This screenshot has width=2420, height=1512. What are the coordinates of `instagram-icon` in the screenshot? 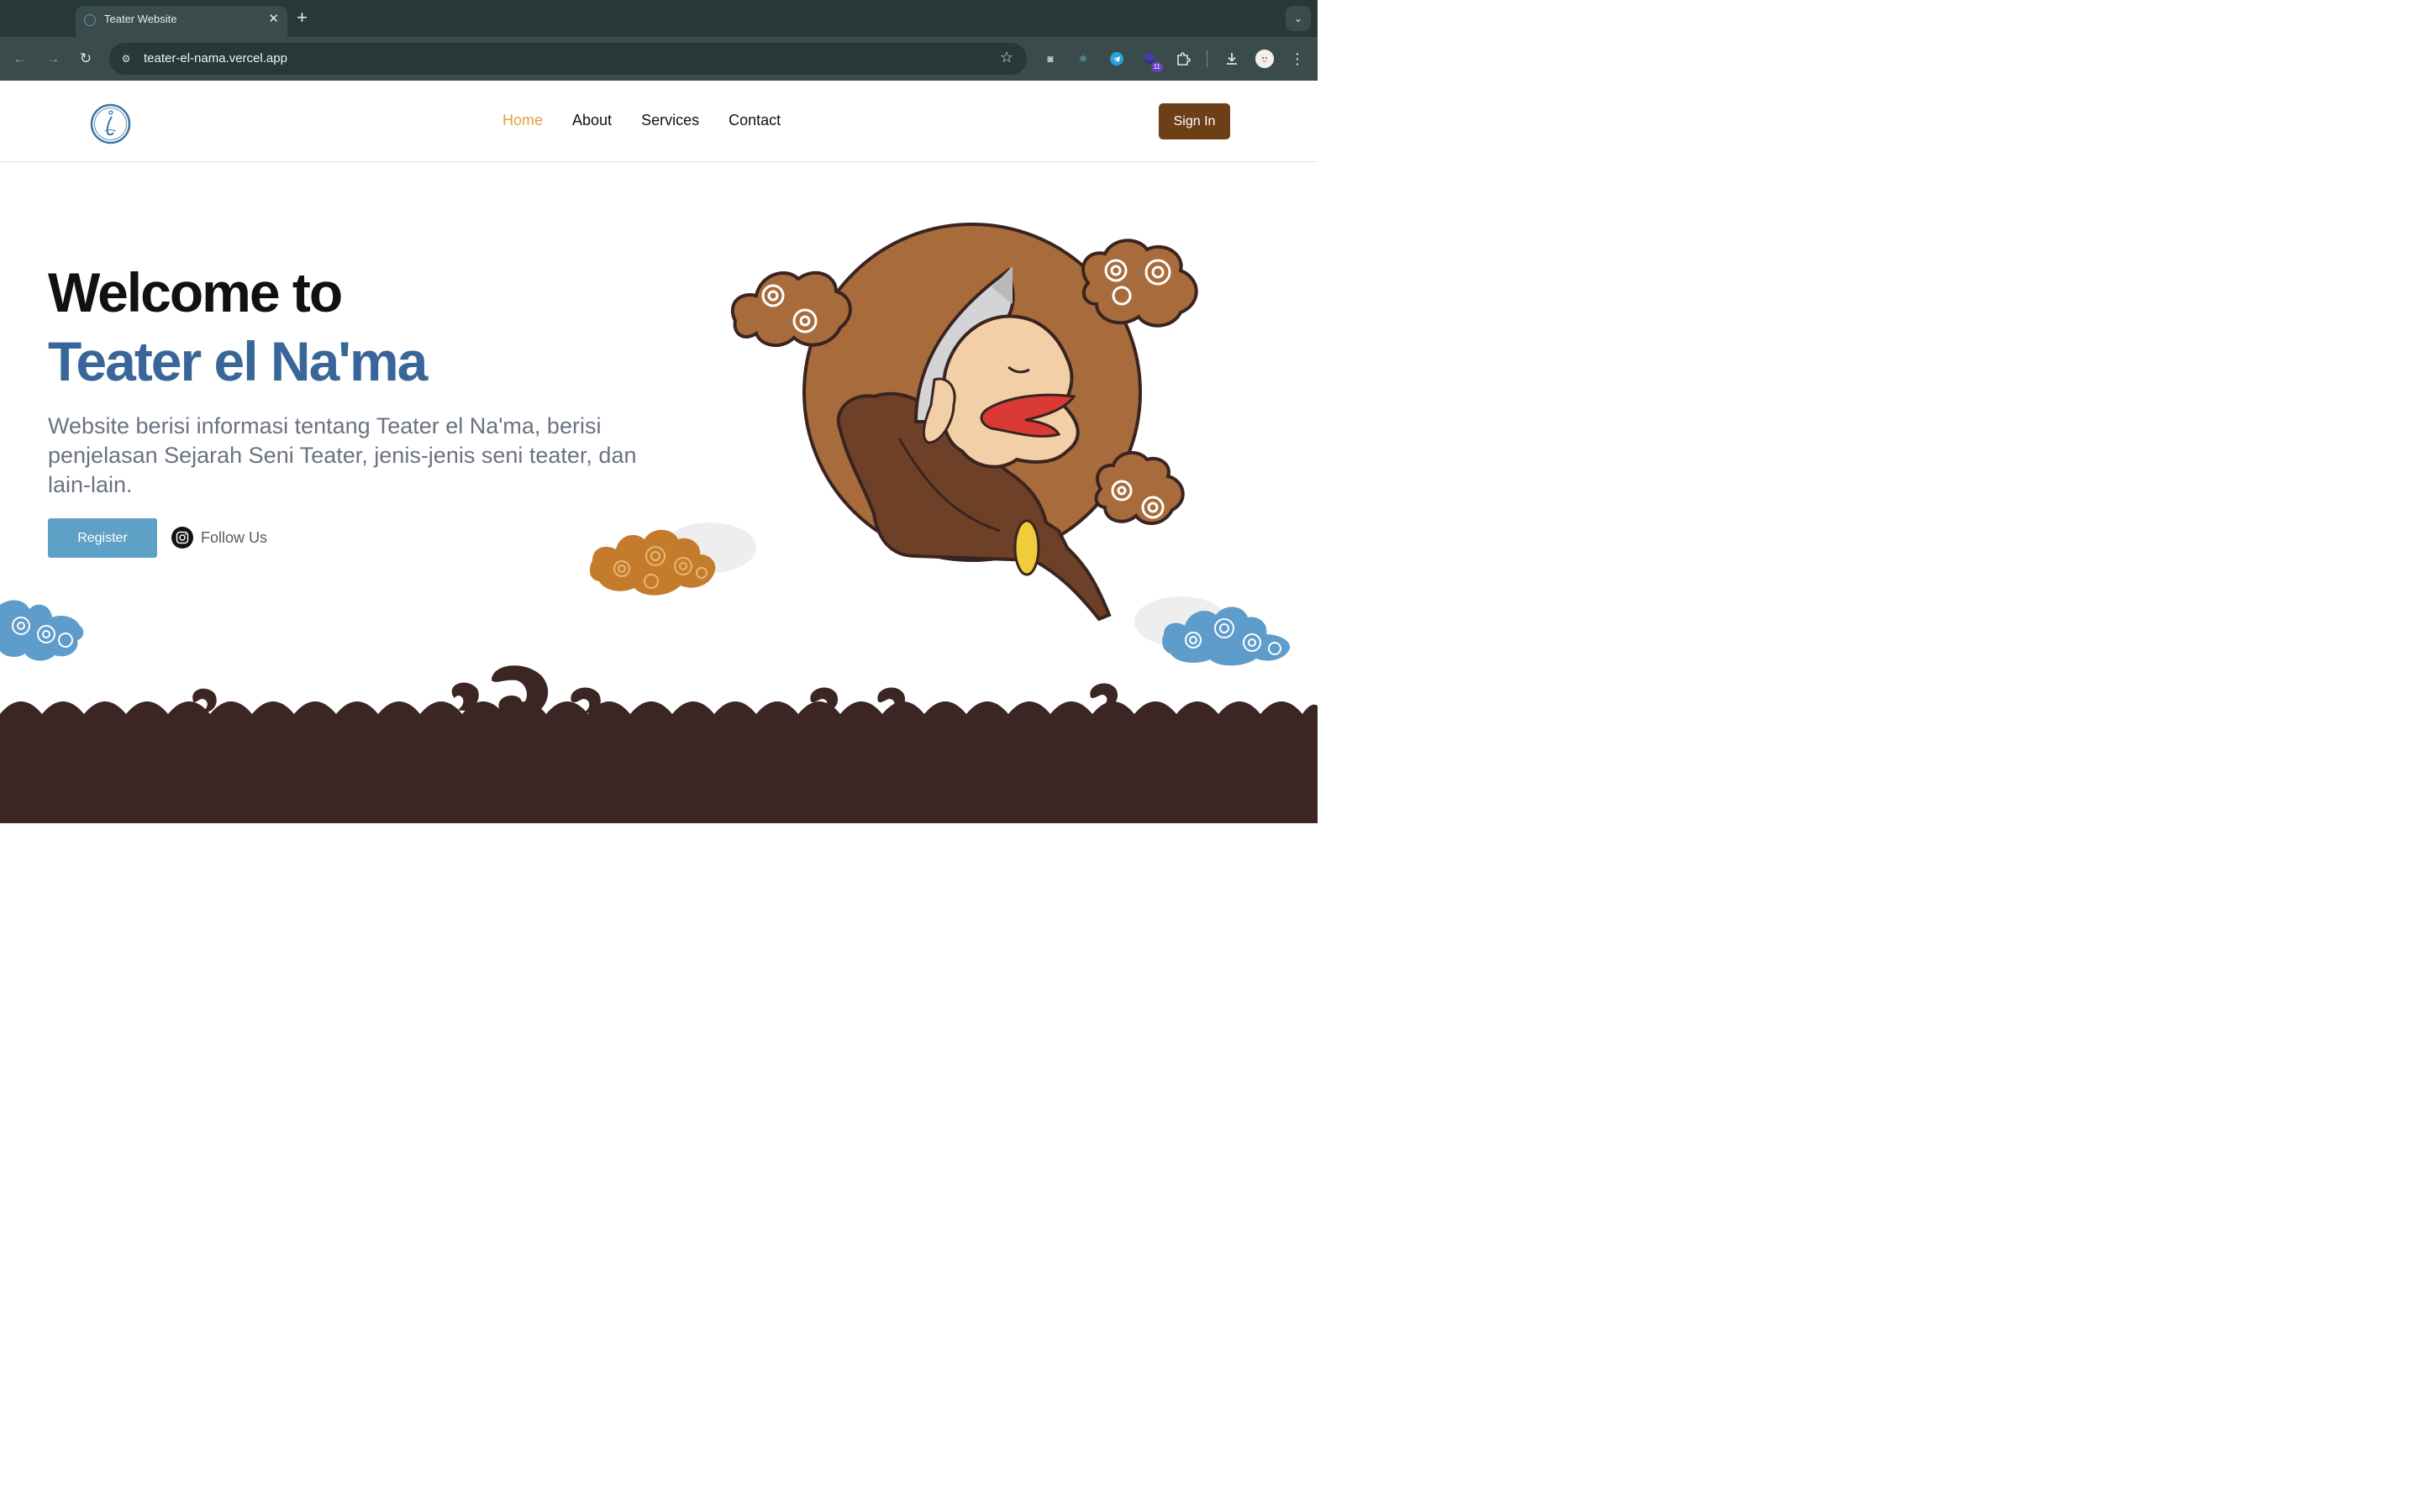 It's located at (182, 538).